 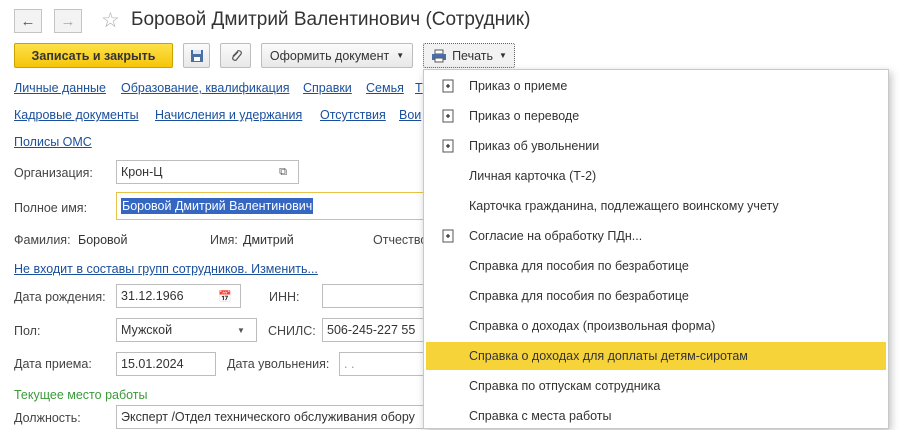 I want to click on fullname-label: Полное имя:, so click(x=51, y=208).